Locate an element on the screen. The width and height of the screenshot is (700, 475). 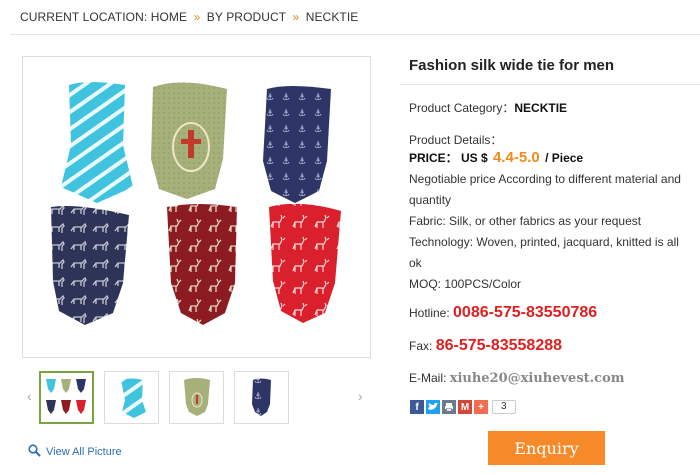
fax-label: Fax: is located at coordinates (421, 346).